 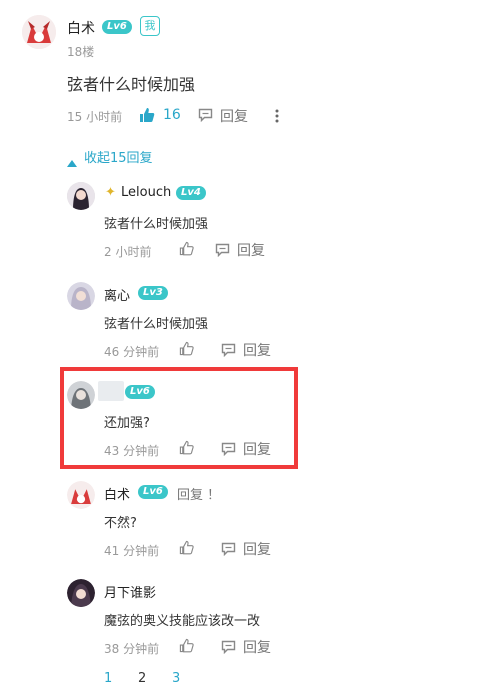 What do you see at coordinates (153, 293) in the screenshot?
I see `level-badge: Lv3` at bounding box center [153, 293].